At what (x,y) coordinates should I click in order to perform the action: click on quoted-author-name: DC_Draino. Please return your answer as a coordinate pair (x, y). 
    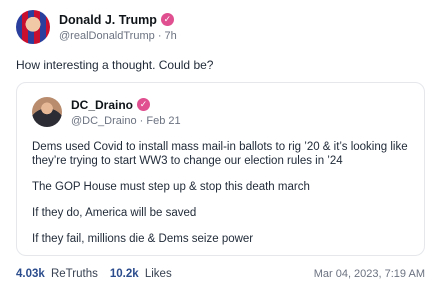
    Looking at the image, I should click on (102, 105).